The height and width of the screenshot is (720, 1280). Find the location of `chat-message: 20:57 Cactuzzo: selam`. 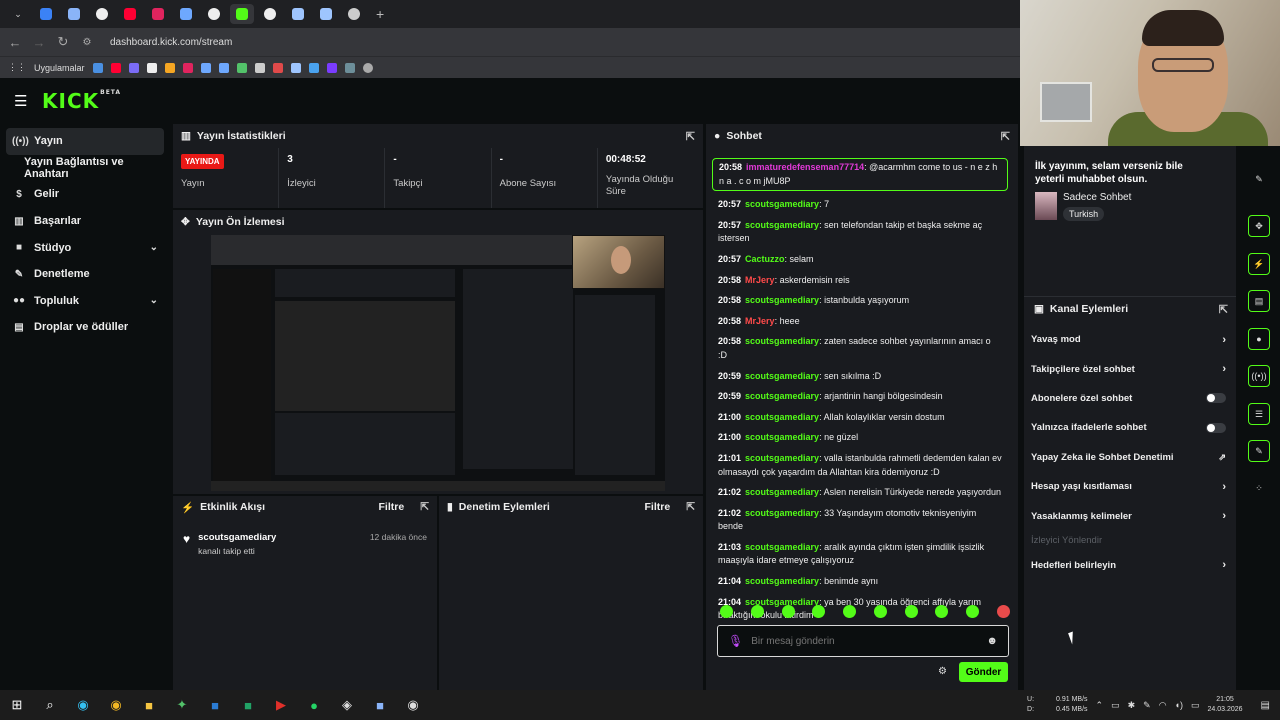

chat-message: 20:57 Cactuzzo: selam is located at coordinates (860, 260).